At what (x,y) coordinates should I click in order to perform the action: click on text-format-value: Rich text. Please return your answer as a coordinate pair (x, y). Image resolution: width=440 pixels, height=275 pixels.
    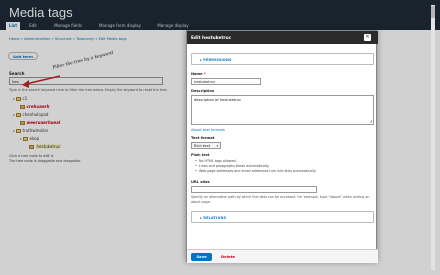
    Looking at the image, I should click on (202, 146).